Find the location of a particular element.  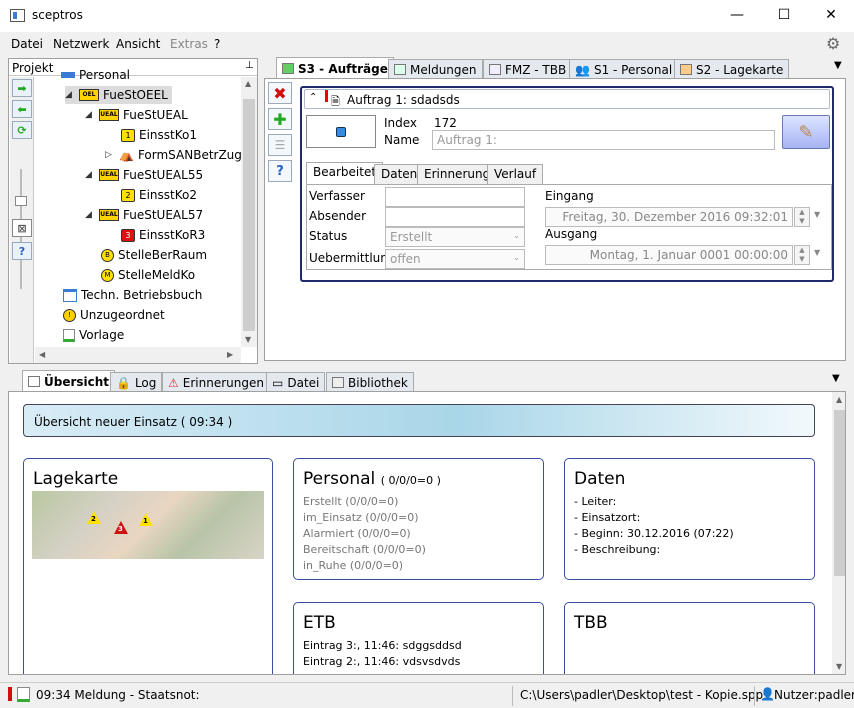

tree-item-unzugeordnet: ! Unzugeordnet is located at coordinates (114, 315).